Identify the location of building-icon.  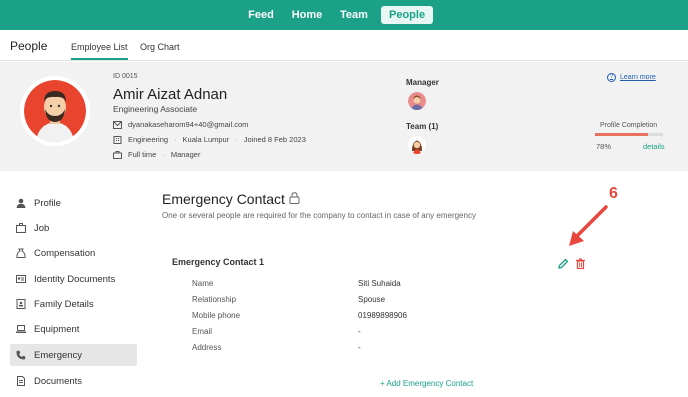
(117, 139).